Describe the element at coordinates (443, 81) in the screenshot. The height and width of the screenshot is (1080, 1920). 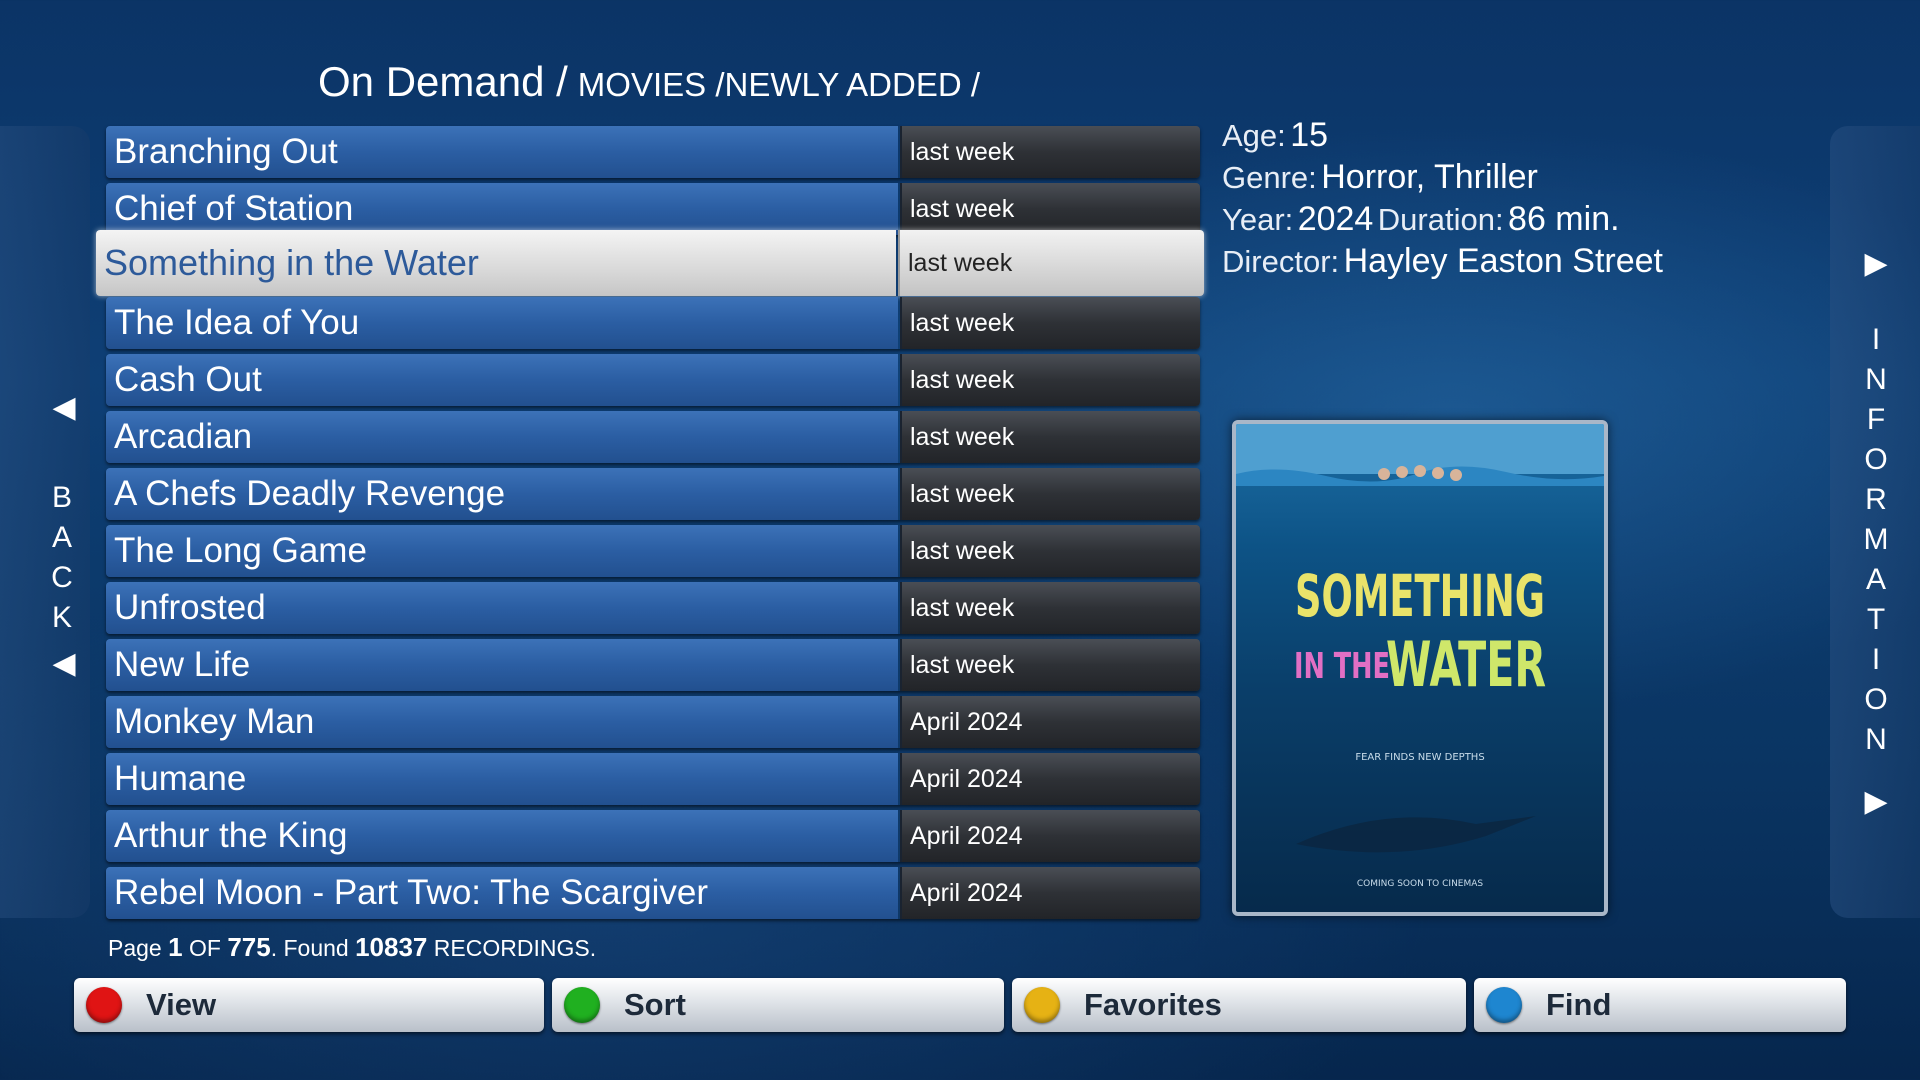
I see `breadcrumb-root: On Demand /` at that location.